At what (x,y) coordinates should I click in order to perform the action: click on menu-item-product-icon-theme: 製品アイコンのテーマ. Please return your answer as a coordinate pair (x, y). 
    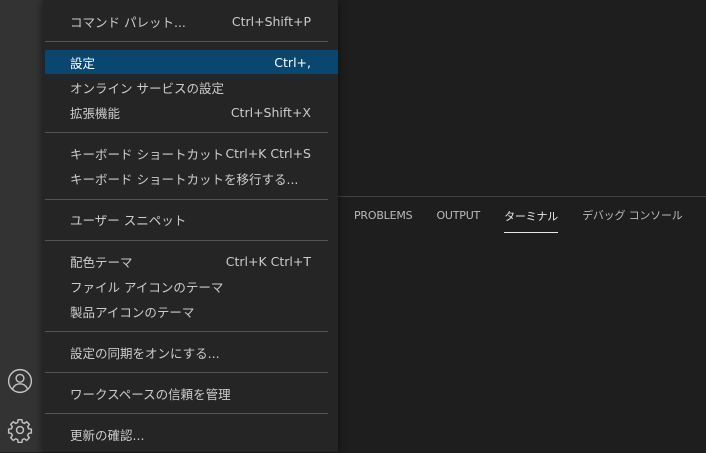
    Looking at the image, I should click on (191, 311).